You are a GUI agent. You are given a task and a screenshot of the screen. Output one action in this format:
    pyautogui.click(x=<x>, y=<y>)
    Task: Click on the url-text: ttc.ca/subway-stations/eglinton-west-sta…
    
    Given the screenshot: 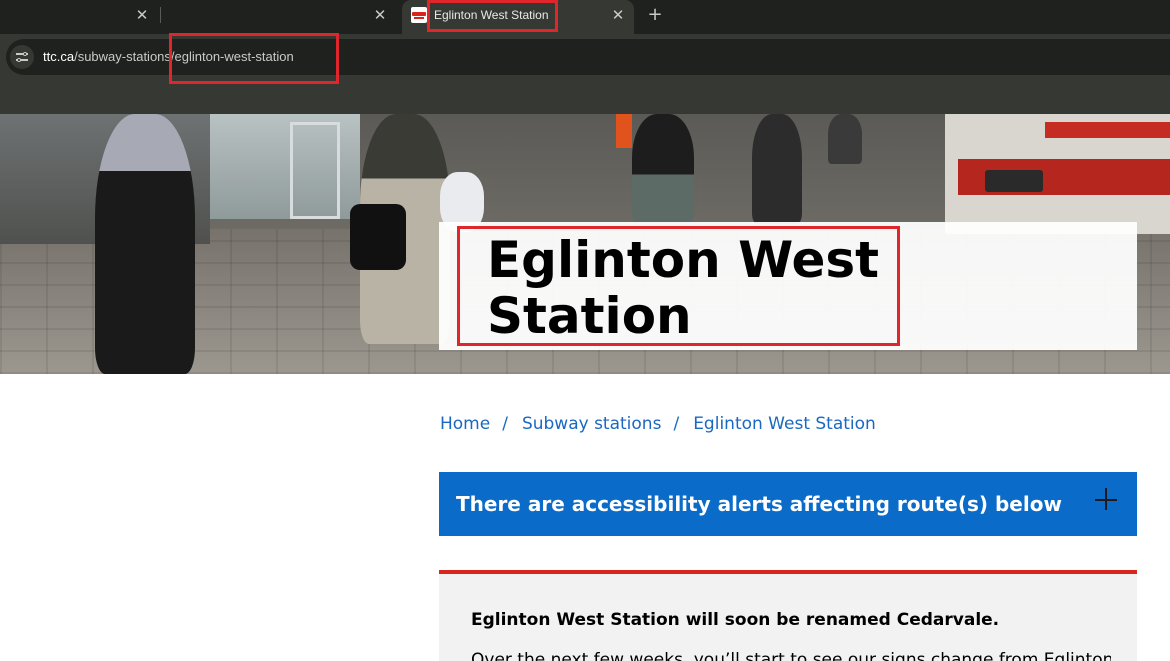 What is the action you would take?
    pyautogui.click(x=168, y=56)
    